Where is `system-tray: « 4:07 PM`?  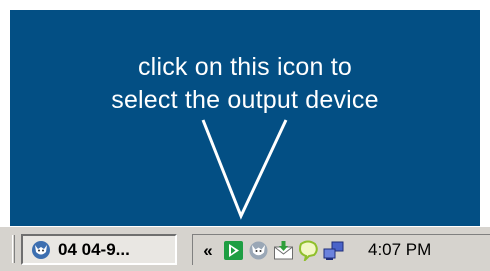
system-tray: « 4:07 PM is located at coordinates (341, 249).